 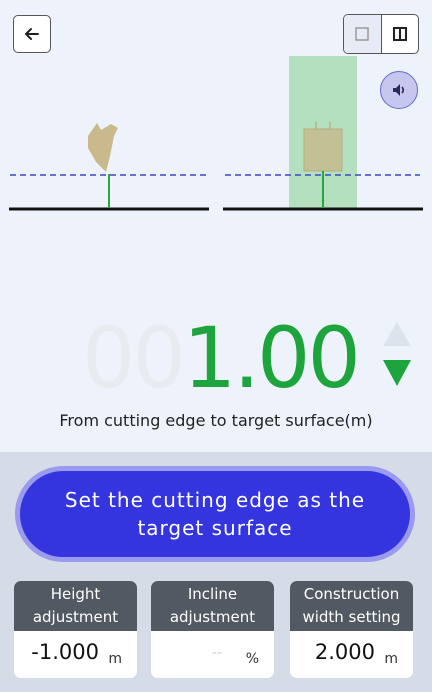 I want to click on view-mode-toggle, so click(x=381, y=34).